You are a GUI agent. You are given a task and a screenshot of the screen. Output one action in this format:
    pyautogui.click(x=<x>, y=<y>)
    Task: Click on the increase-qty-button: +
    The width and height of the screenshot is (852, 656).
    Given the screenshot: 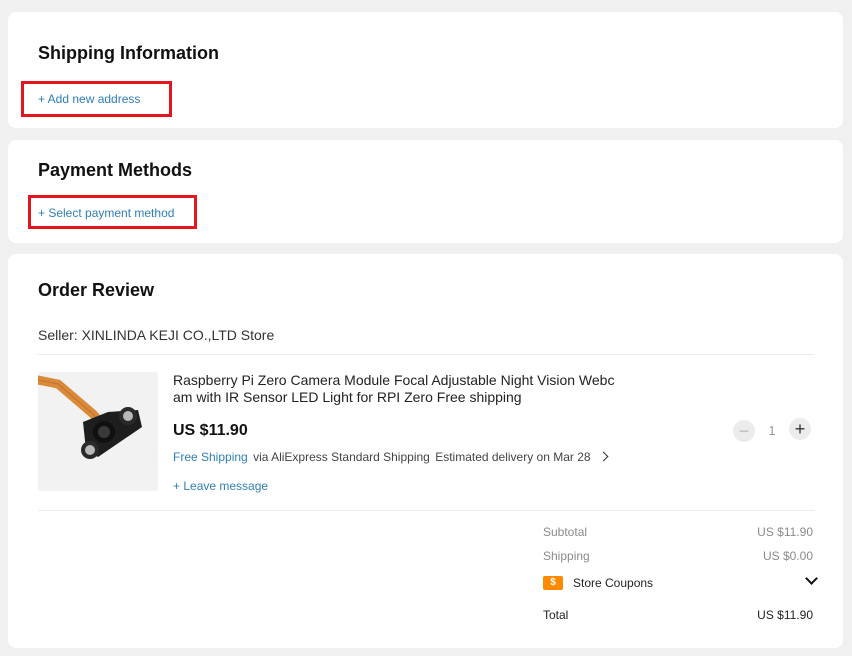 What is the action you would take?
    pyautogui.click(x=800, y=429)
    